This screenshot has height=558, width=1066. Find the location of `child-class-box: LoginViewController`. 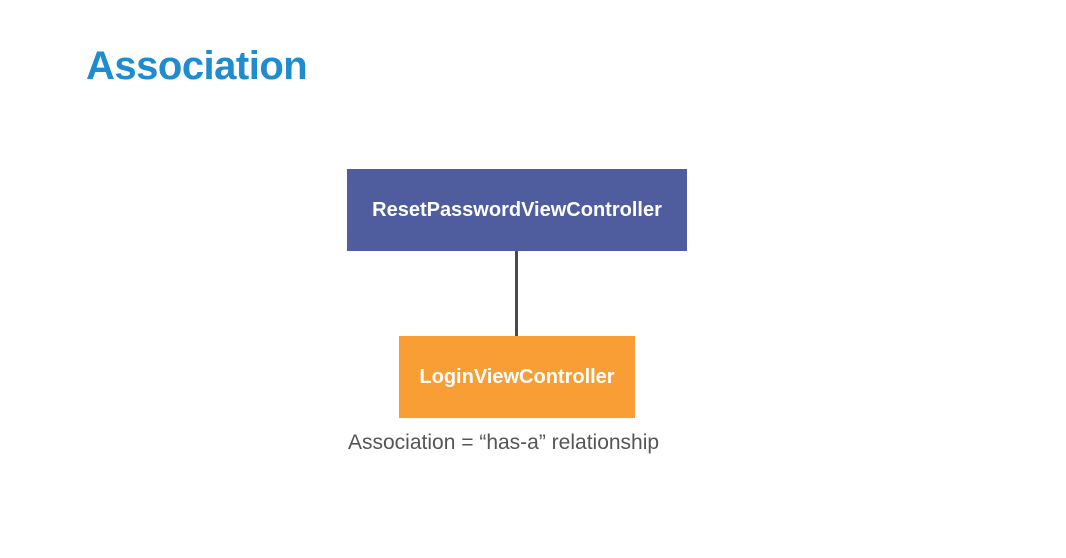

child-class-box: LoginViewController is located at coordinates (517, 377).